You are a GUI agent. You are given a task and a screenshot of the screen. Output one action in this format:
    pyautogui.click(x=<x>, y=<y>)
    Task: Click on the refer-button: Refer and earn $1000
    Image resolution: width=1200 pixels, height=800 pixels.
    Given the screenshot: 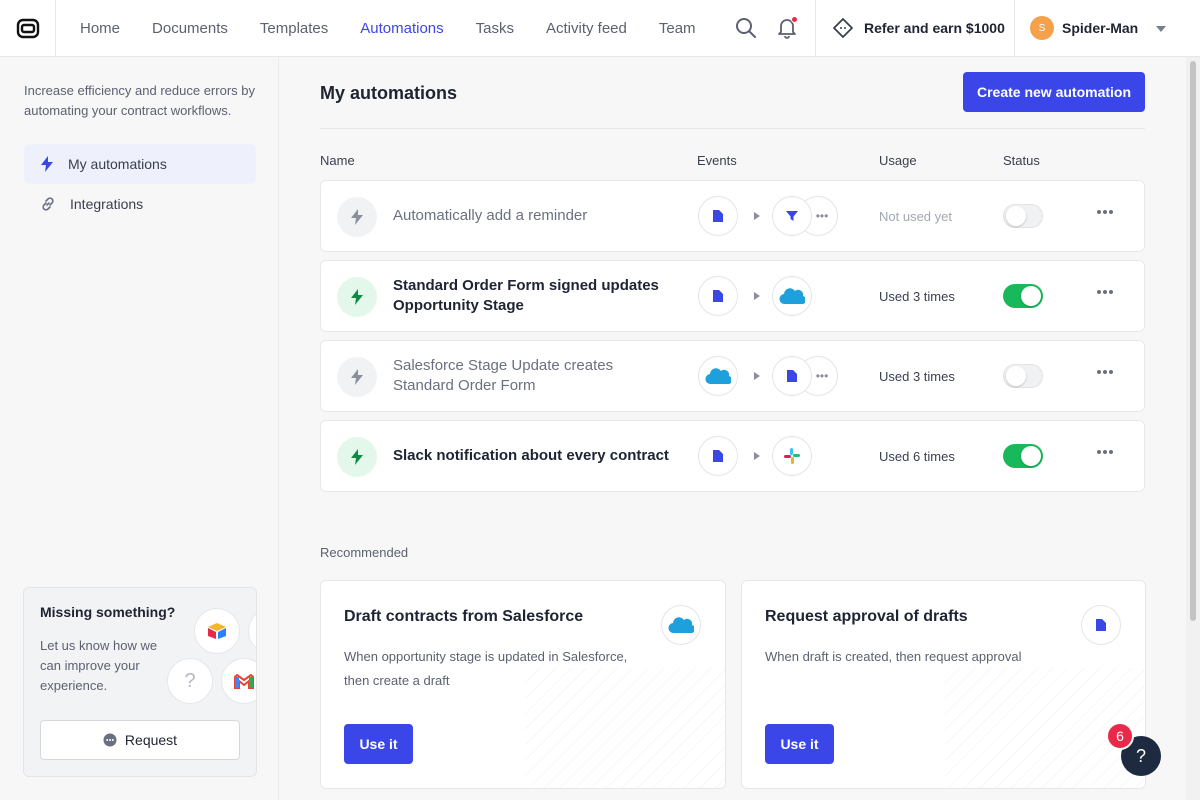 What is the action you would take?
    pyautogui.click(x=915, y=28)
    